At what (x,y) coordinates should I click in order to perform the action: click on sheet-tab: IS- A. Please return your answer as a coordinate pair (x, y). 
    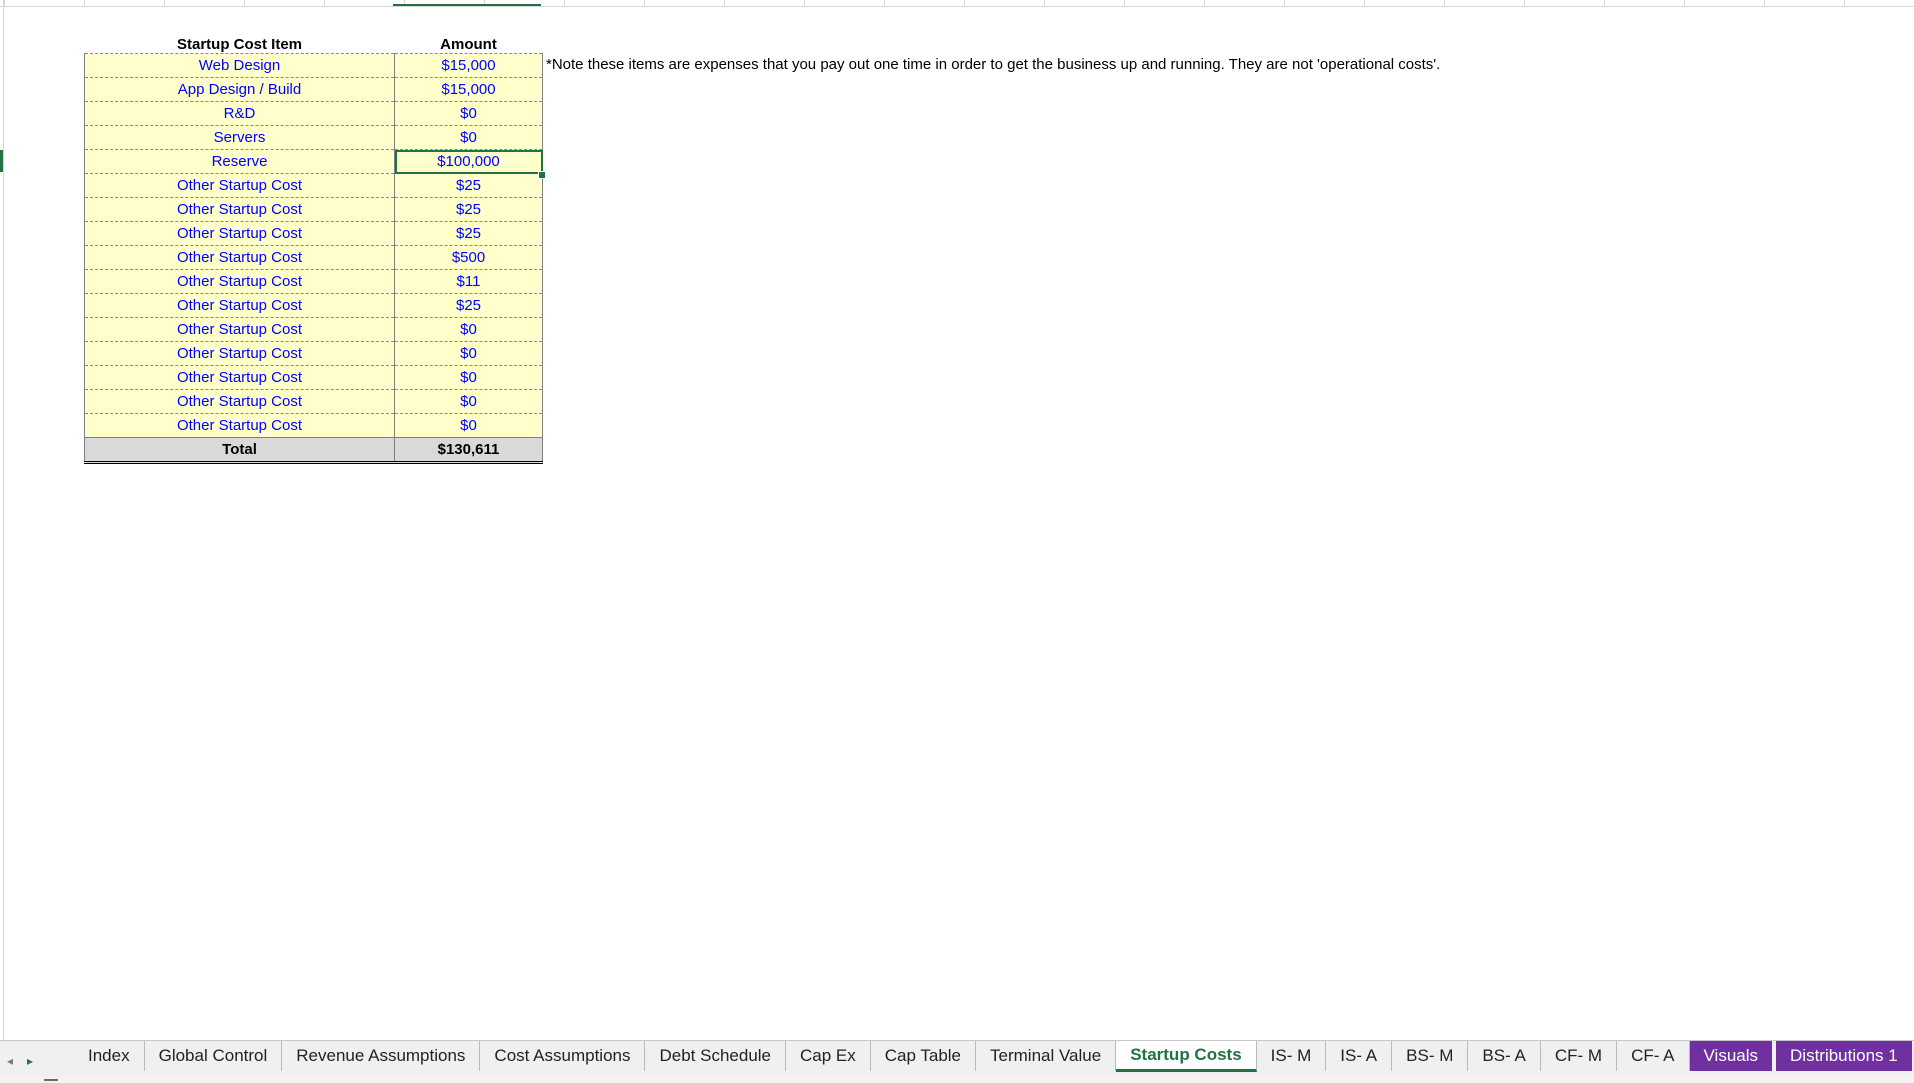
    Looking at the image, I should click on (1359, 1056).